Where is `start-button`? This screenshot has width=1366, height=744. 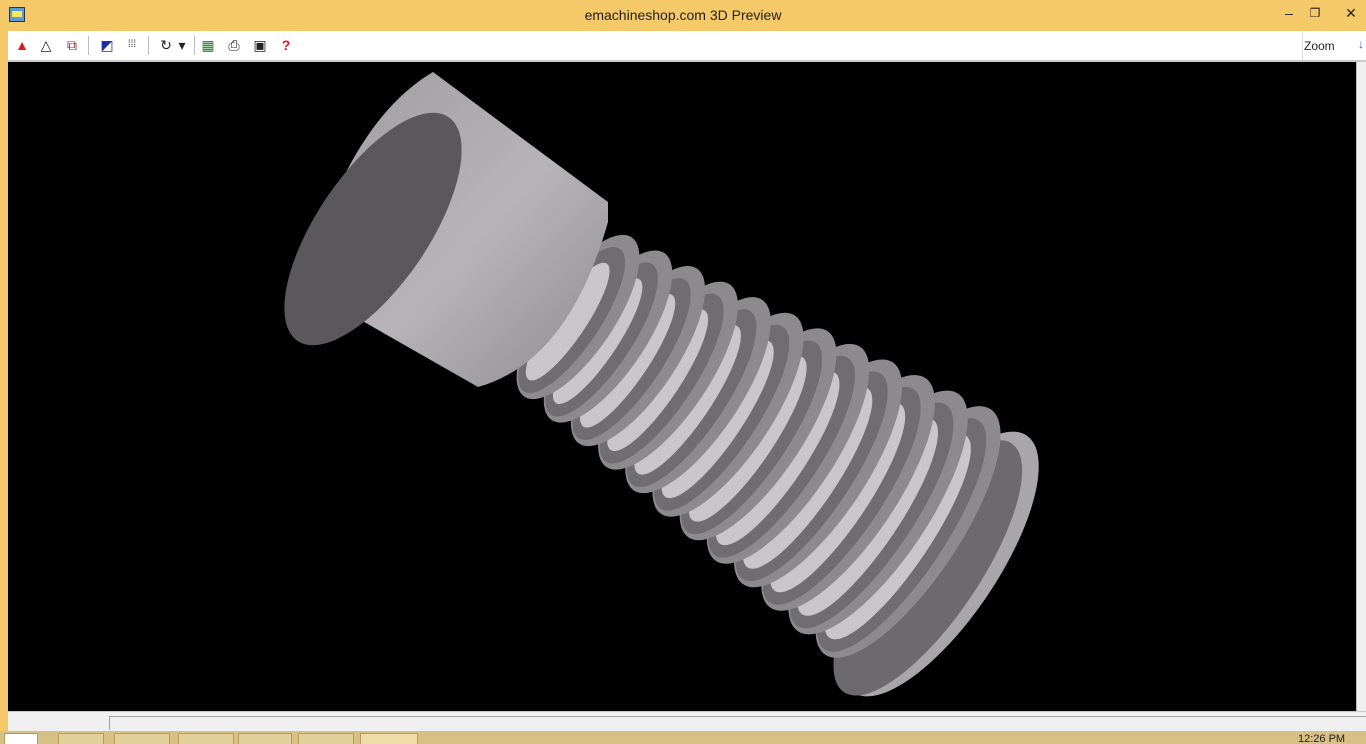 start-button is located at coordinates (21, 738).